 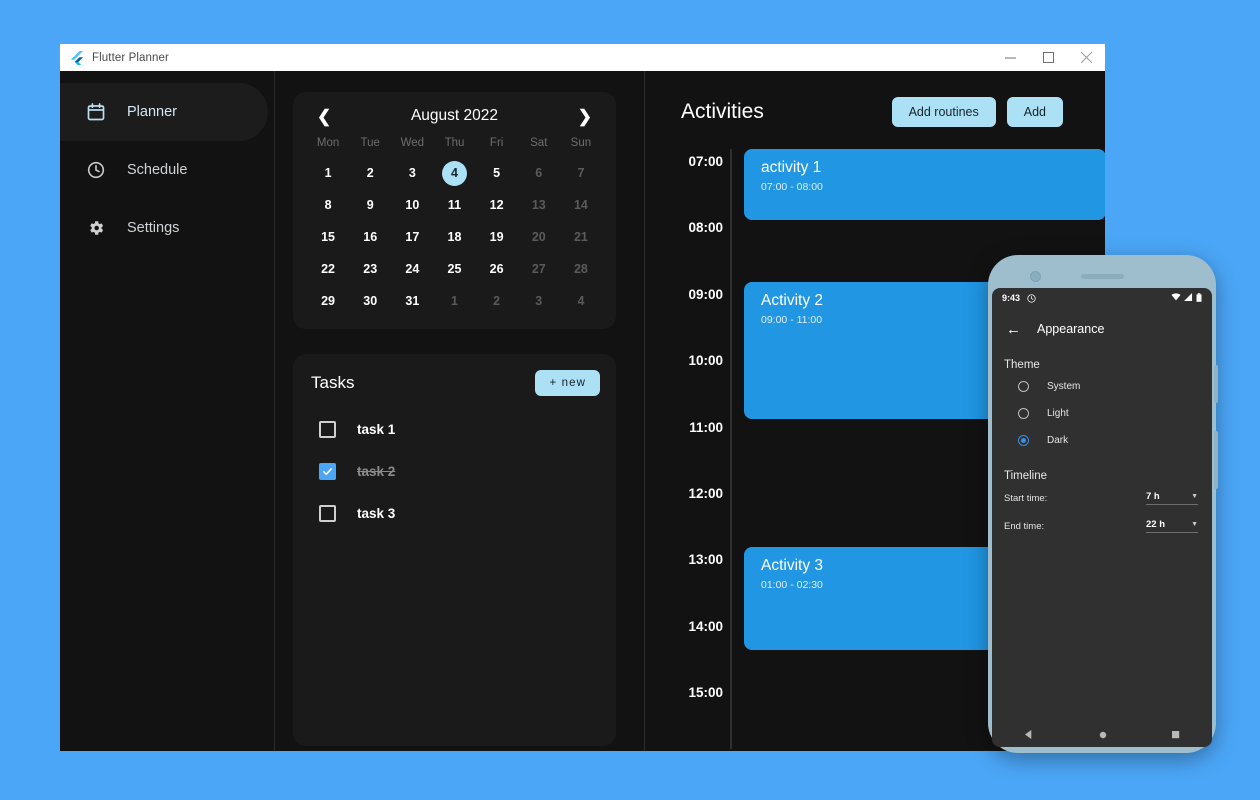 What do you see at coordinates (731, 449) in the screenshot?
I see `timeline-rule` at bounding box center [731, 449].